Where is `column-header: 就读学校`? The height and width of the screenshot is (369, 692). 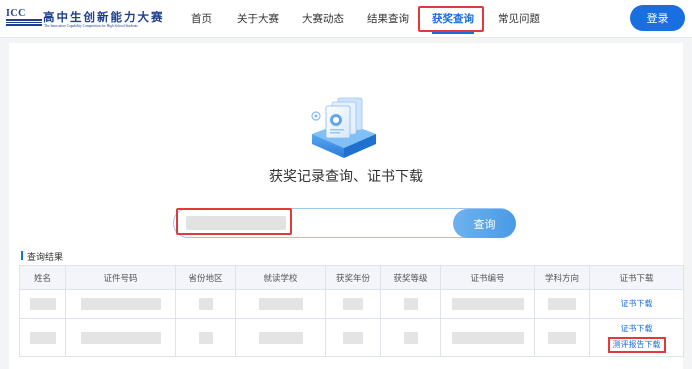
column-header: 就读学校 is located at coordinates (280, 277).